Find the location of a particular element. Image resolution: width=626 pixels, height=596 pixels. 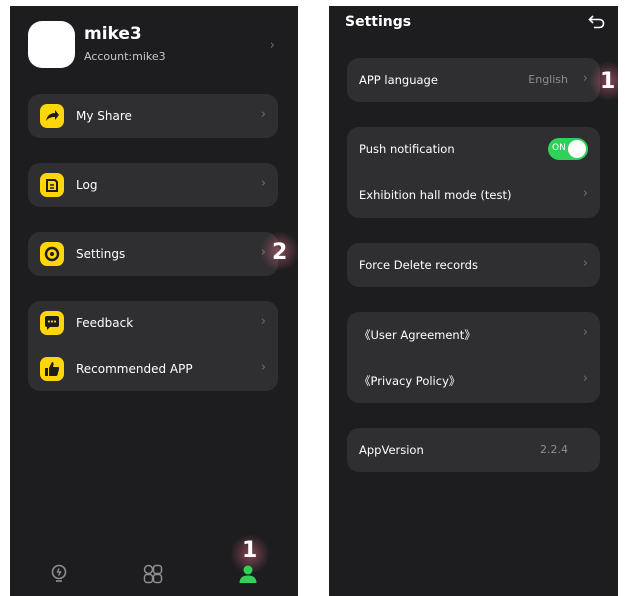

version-card: AppVersion 2.2.4 is located at coordinates (473, 450).